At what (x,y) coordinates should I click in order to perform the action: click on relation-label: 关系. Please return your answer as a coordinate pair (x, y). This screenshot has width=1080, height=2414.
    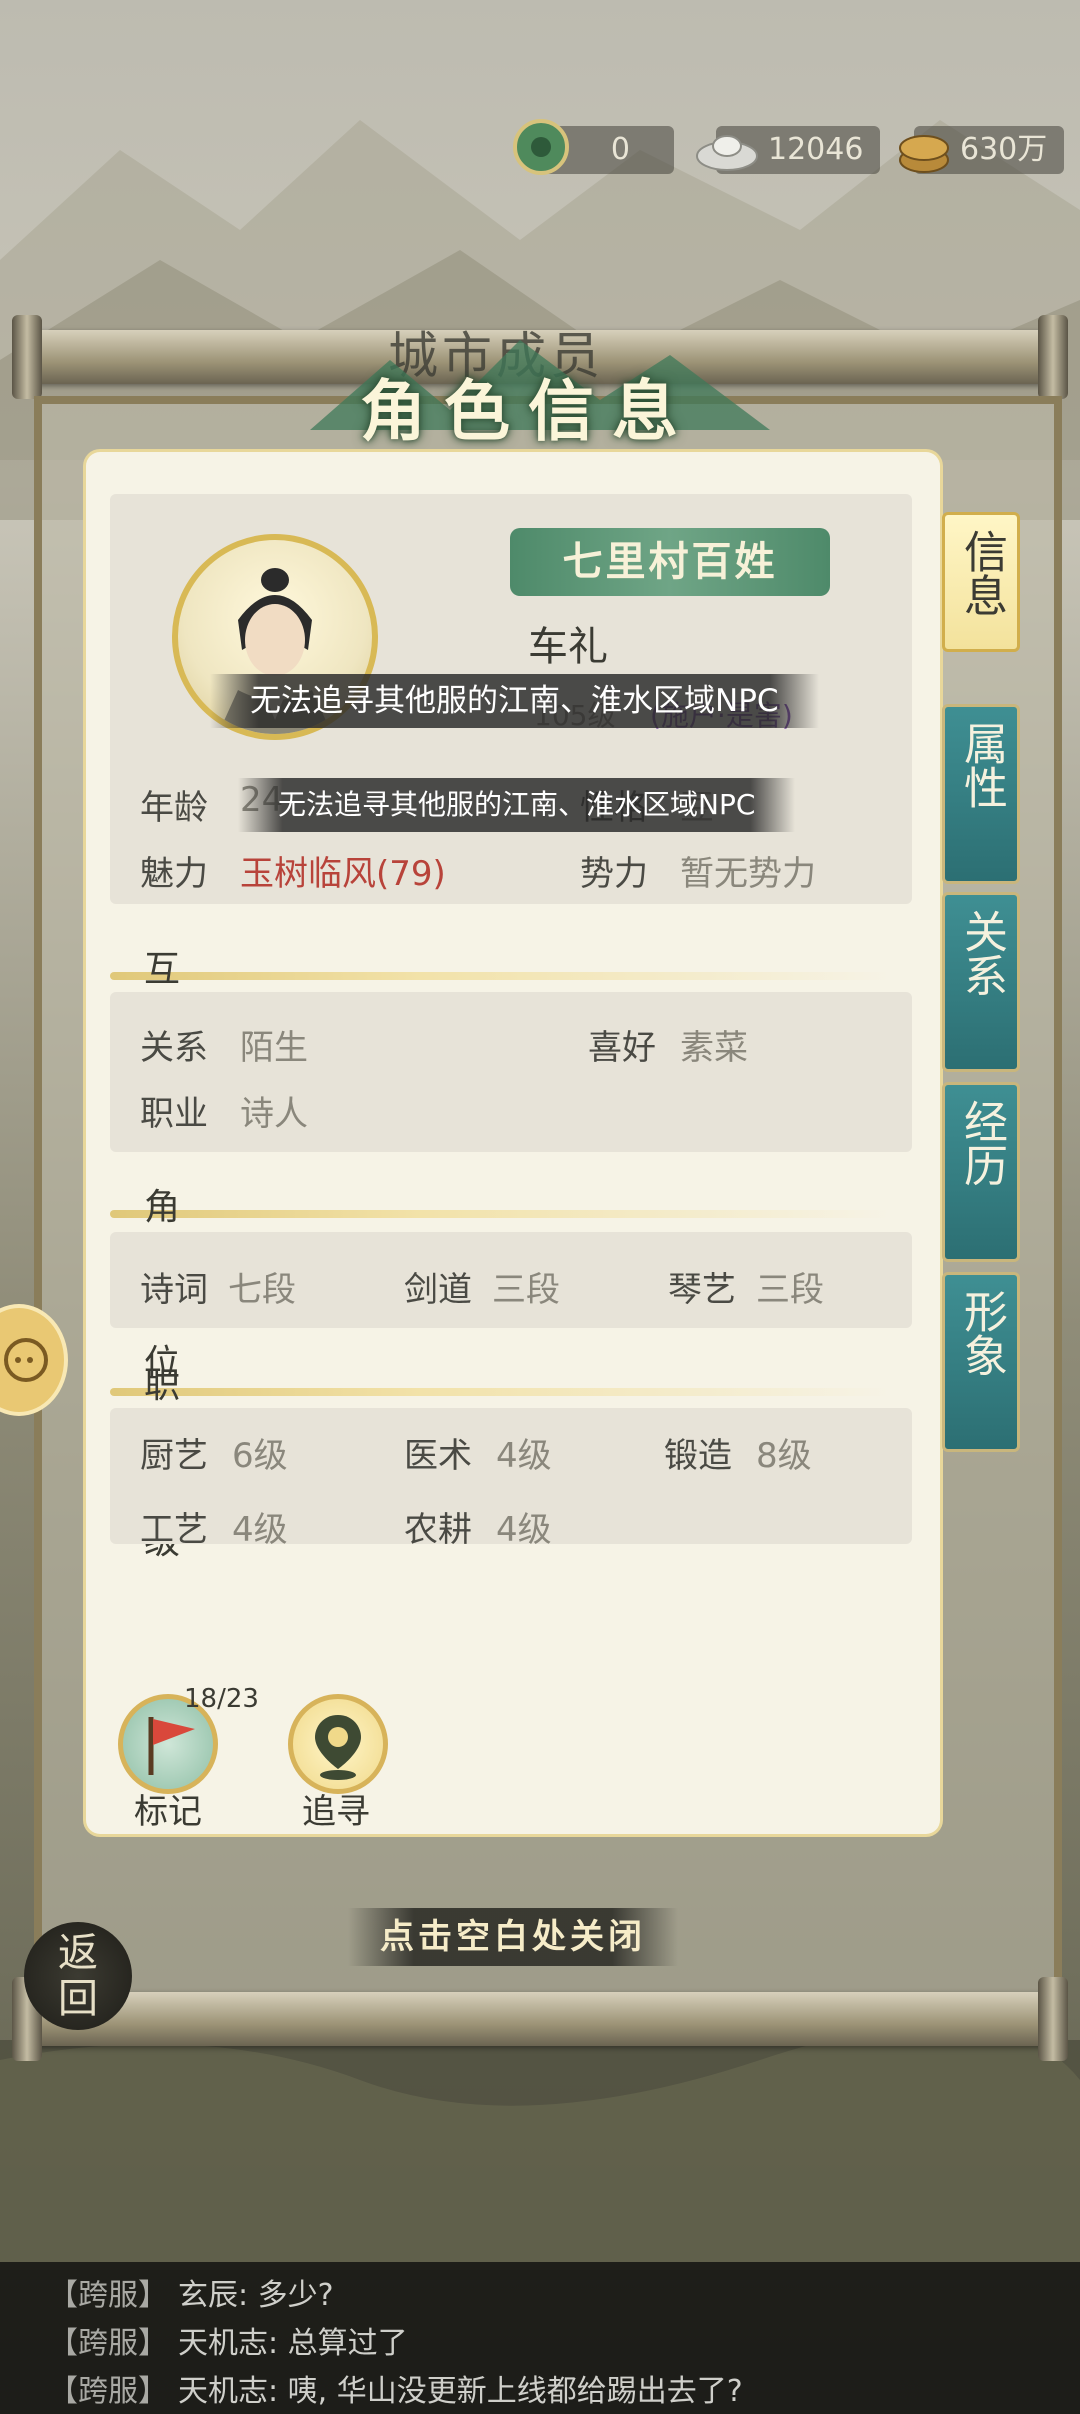
    Looking at the image, I should click on (174, 1048).